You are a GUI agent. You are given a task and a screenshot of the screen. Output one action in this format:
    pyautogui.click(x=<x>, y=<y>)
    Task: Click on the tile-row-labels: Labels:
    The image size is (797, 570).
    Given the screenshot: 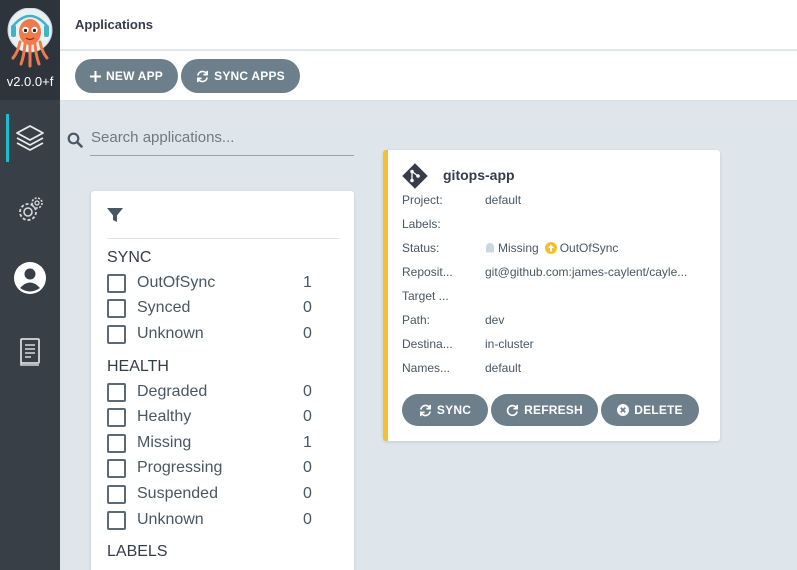 What is the action you would take?
    pyautogui.click(x=562, y=224)
    